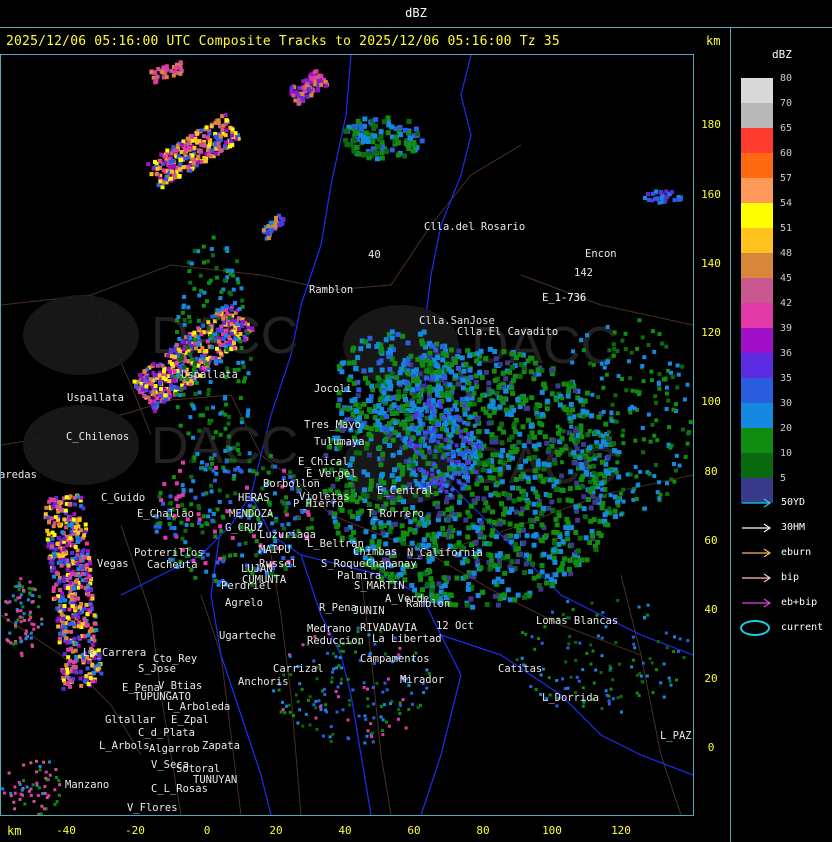 This screenshot has height=842, width=832. What do you see at coordinates (263, 682) in the screenshot?
I see `place-label: Anchoris` at bounding box center [263, 682].